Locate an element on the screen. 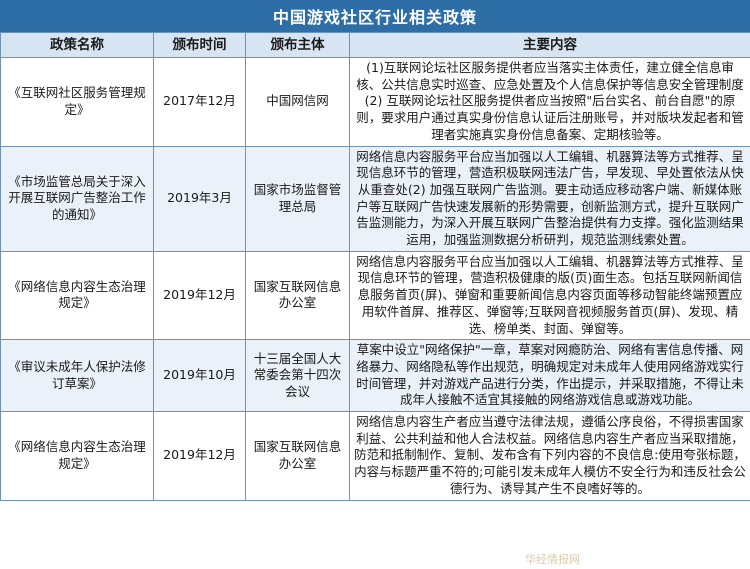 This screenshot has width=750, height=569. issue-date: 2019年10月 is located at coordinates (199, 376).